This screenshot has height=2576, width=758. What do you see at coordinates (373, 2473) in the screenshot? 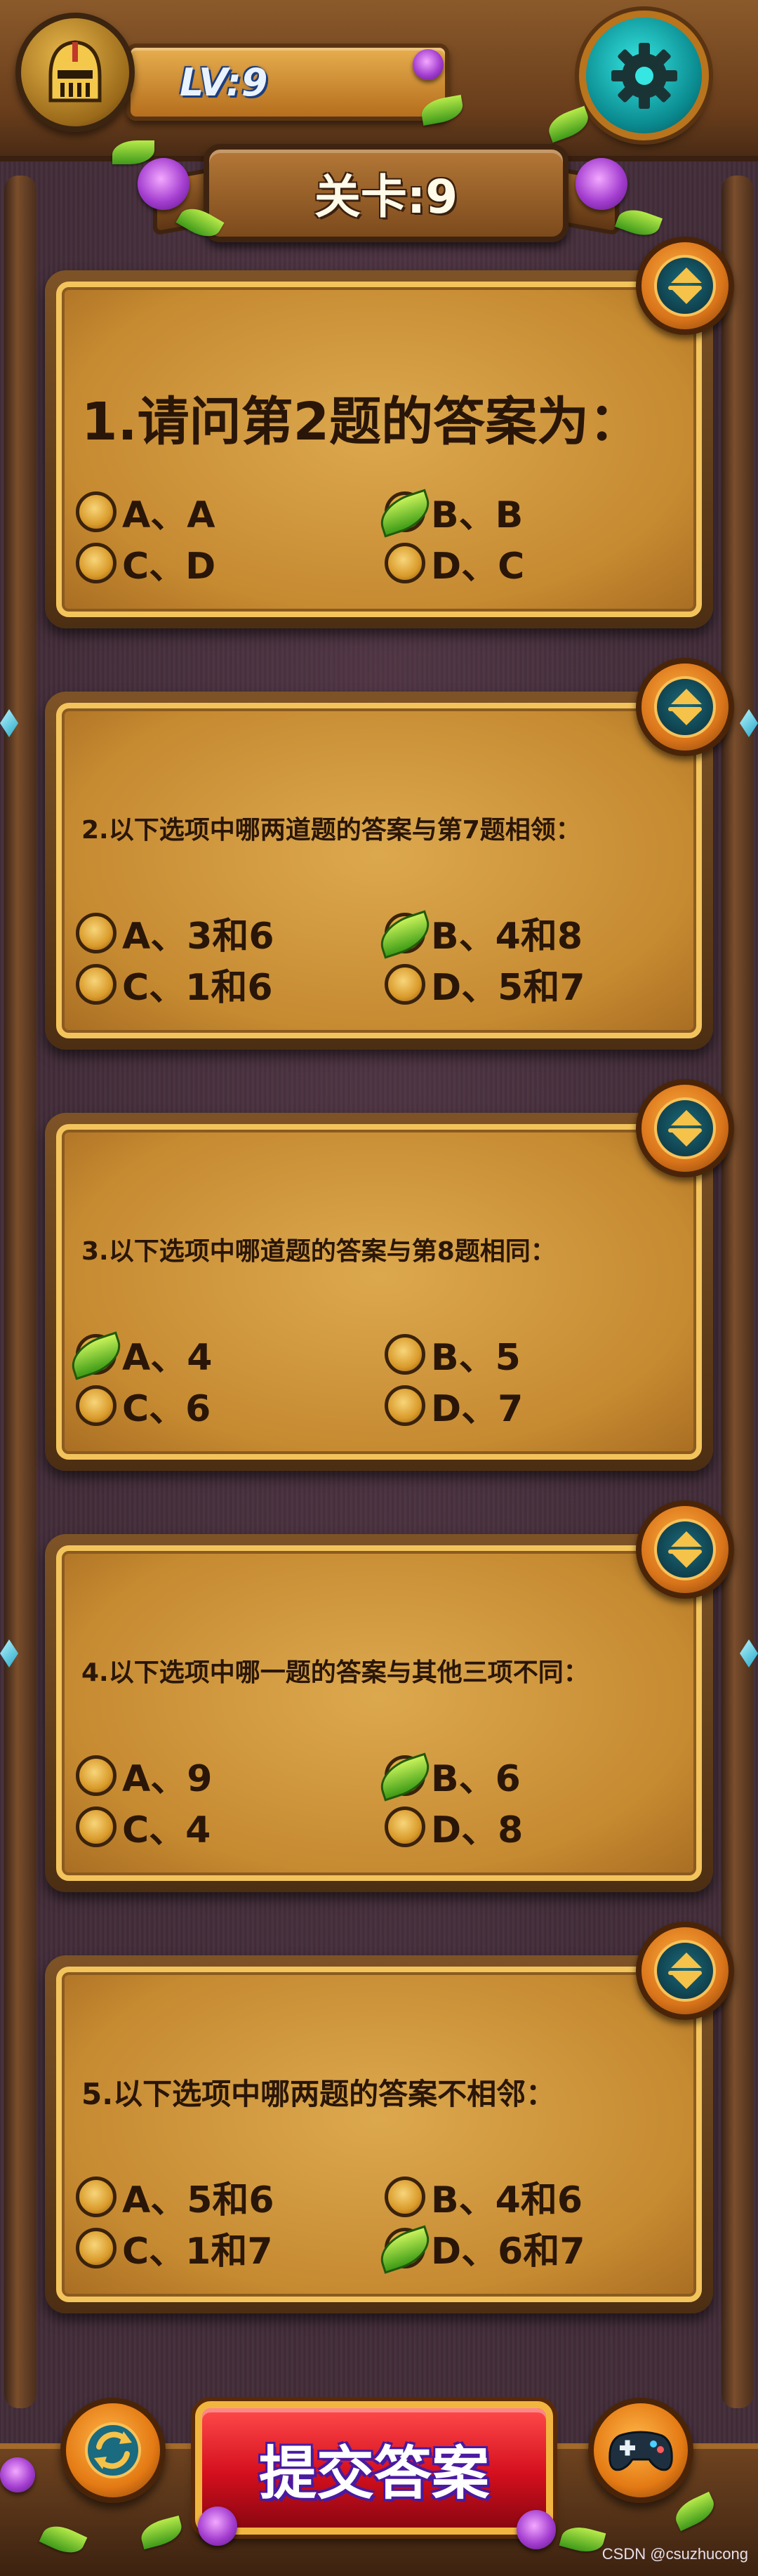
I see `submit-label: 提交答案` at bounding box center [373, 2473].